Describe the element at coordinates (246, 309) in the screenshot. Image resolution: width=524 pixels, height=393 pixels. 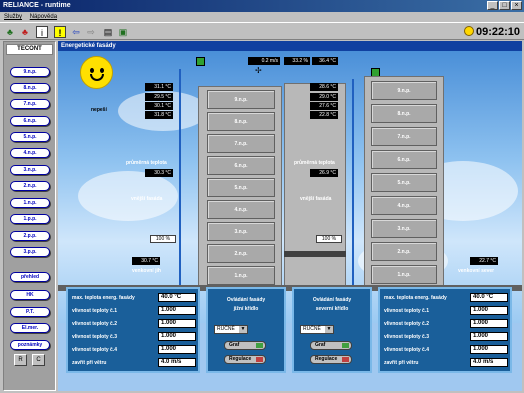
I see `control-subtitle: jižní křídlo` at that location.